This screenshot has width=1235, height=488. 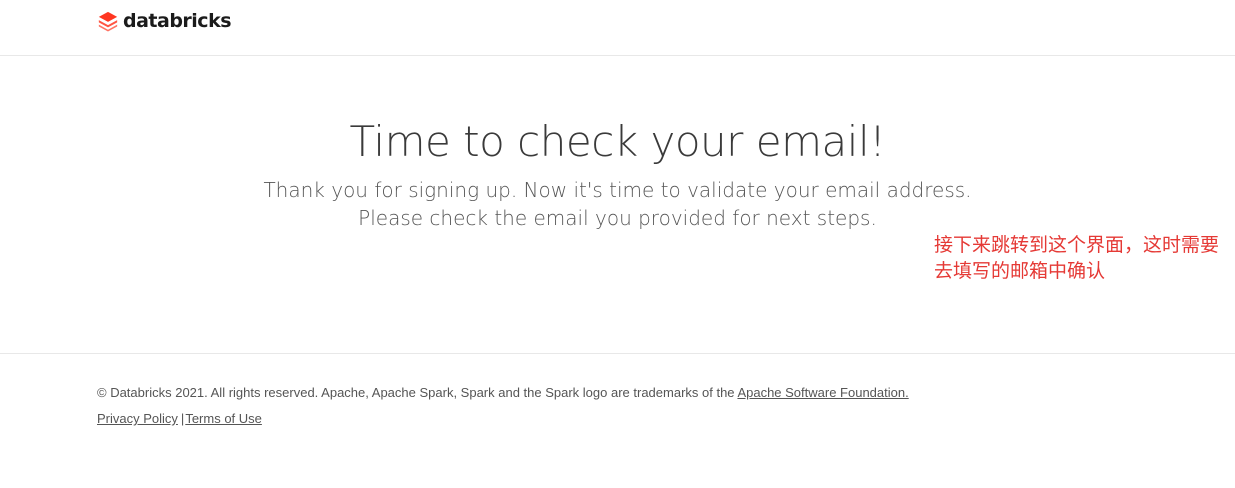 I want to click on databricks-logo-icon, so click(x=108, y=21).